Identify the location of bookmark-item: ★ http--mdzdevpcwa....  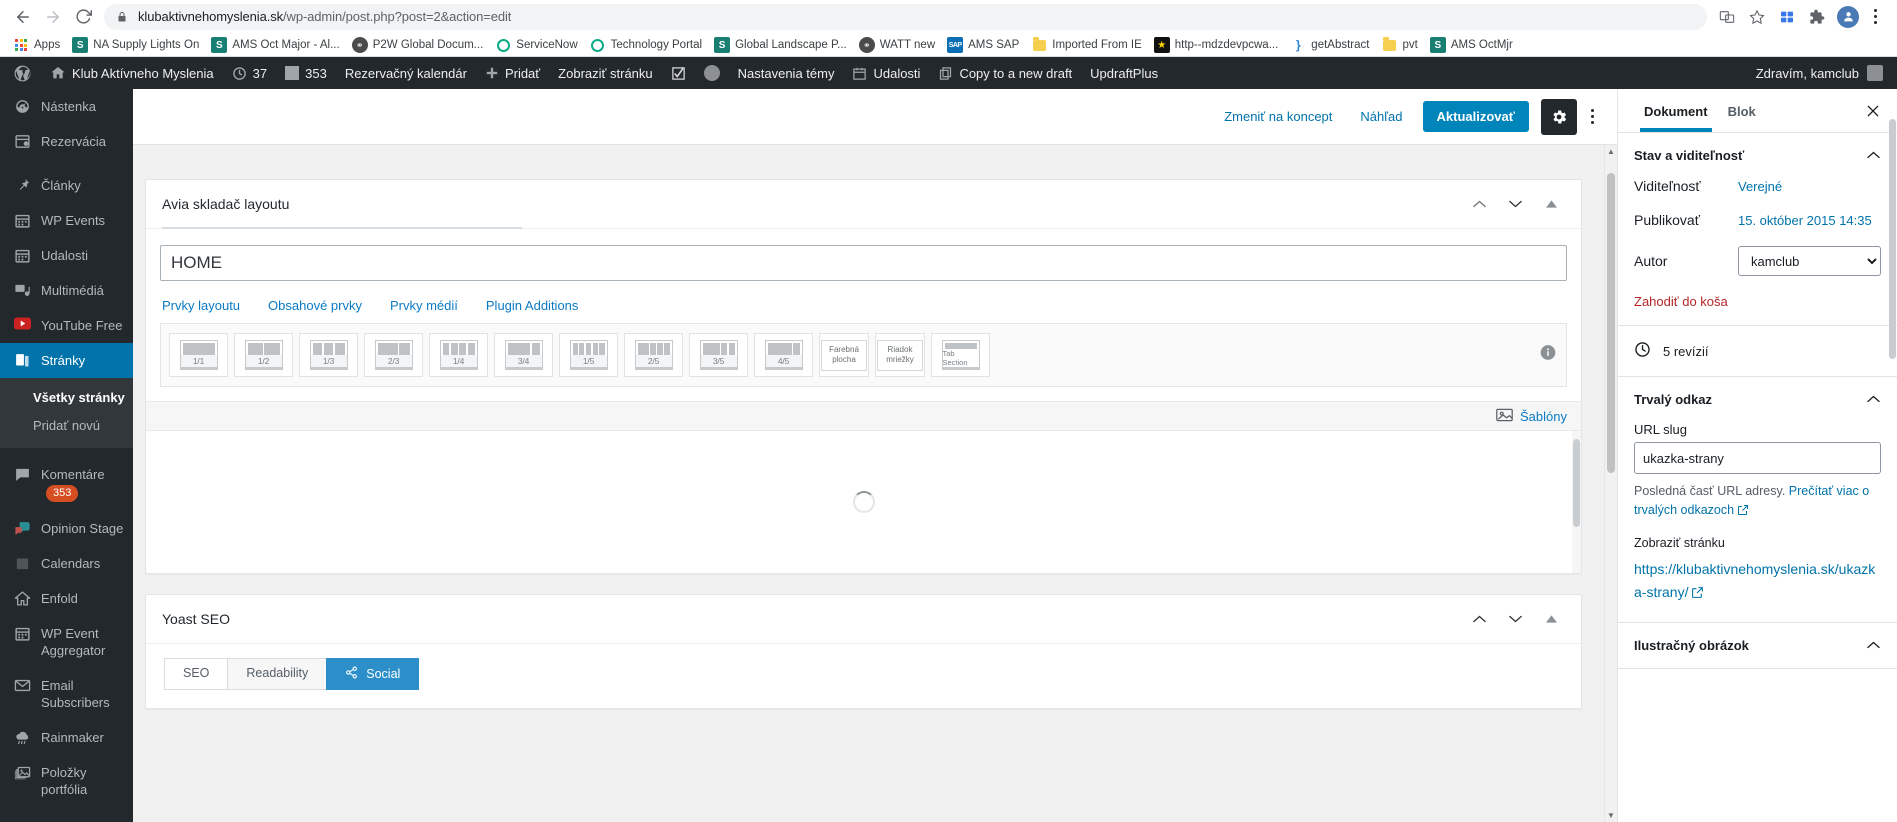
(1217, 45).